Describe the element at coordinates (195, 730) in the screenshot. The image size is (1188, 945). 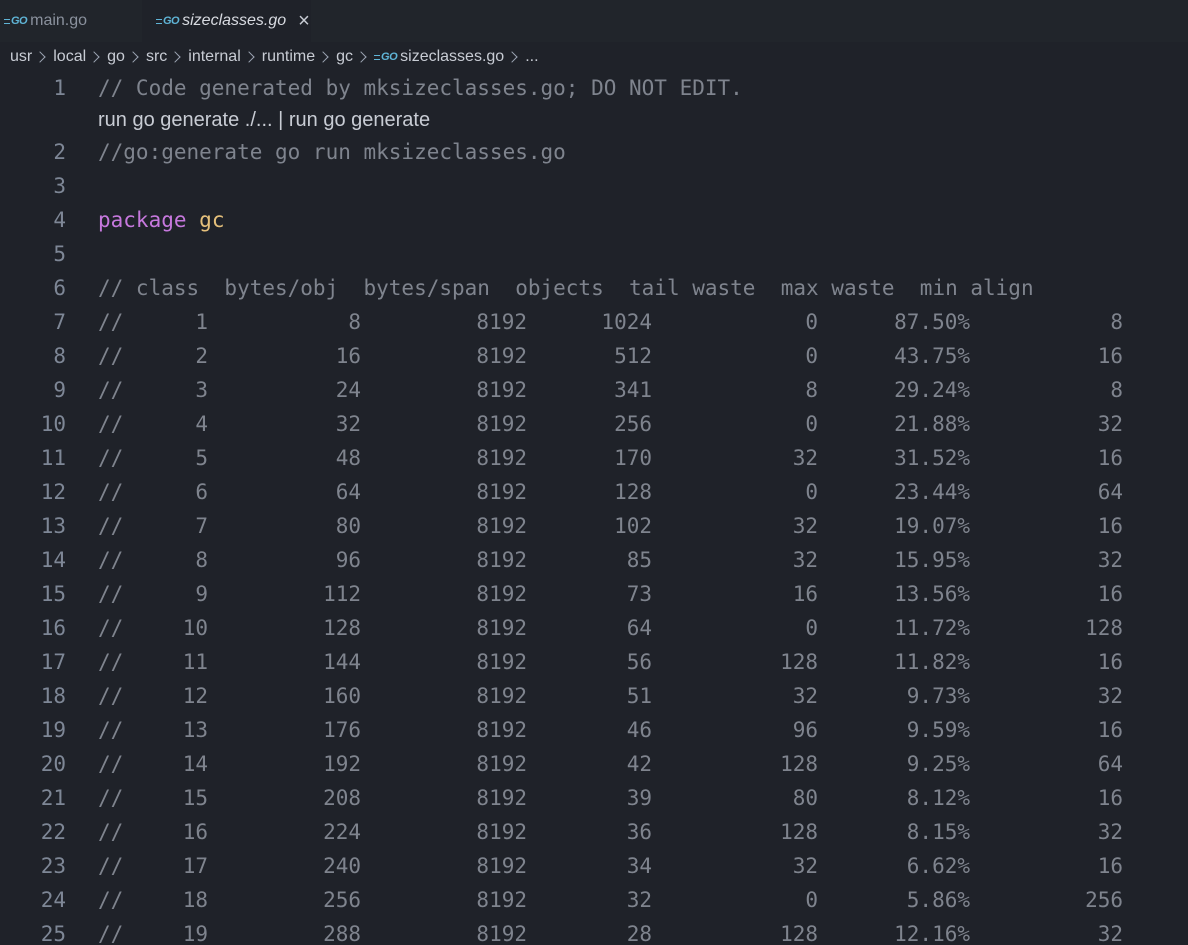
I see `cell-class: 13` at that location.